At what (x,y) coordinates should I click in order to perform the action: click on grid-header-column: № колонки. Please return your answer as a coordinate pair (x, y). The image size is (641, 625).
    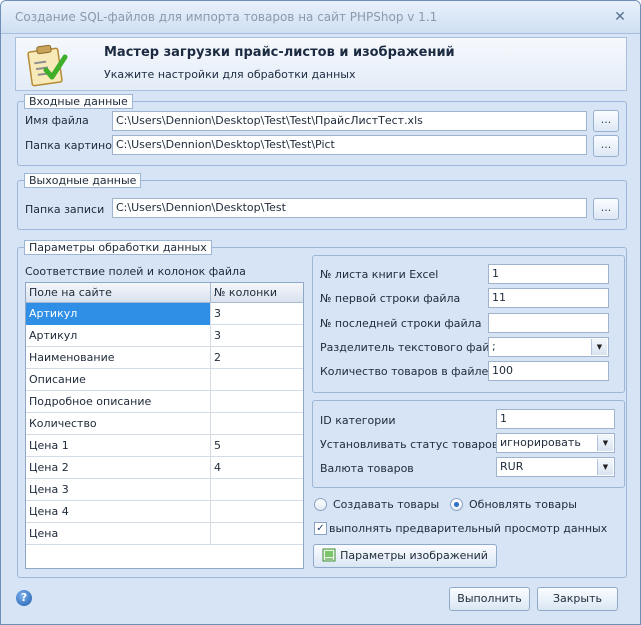
    Looking at the image, I should click on (257, 293).